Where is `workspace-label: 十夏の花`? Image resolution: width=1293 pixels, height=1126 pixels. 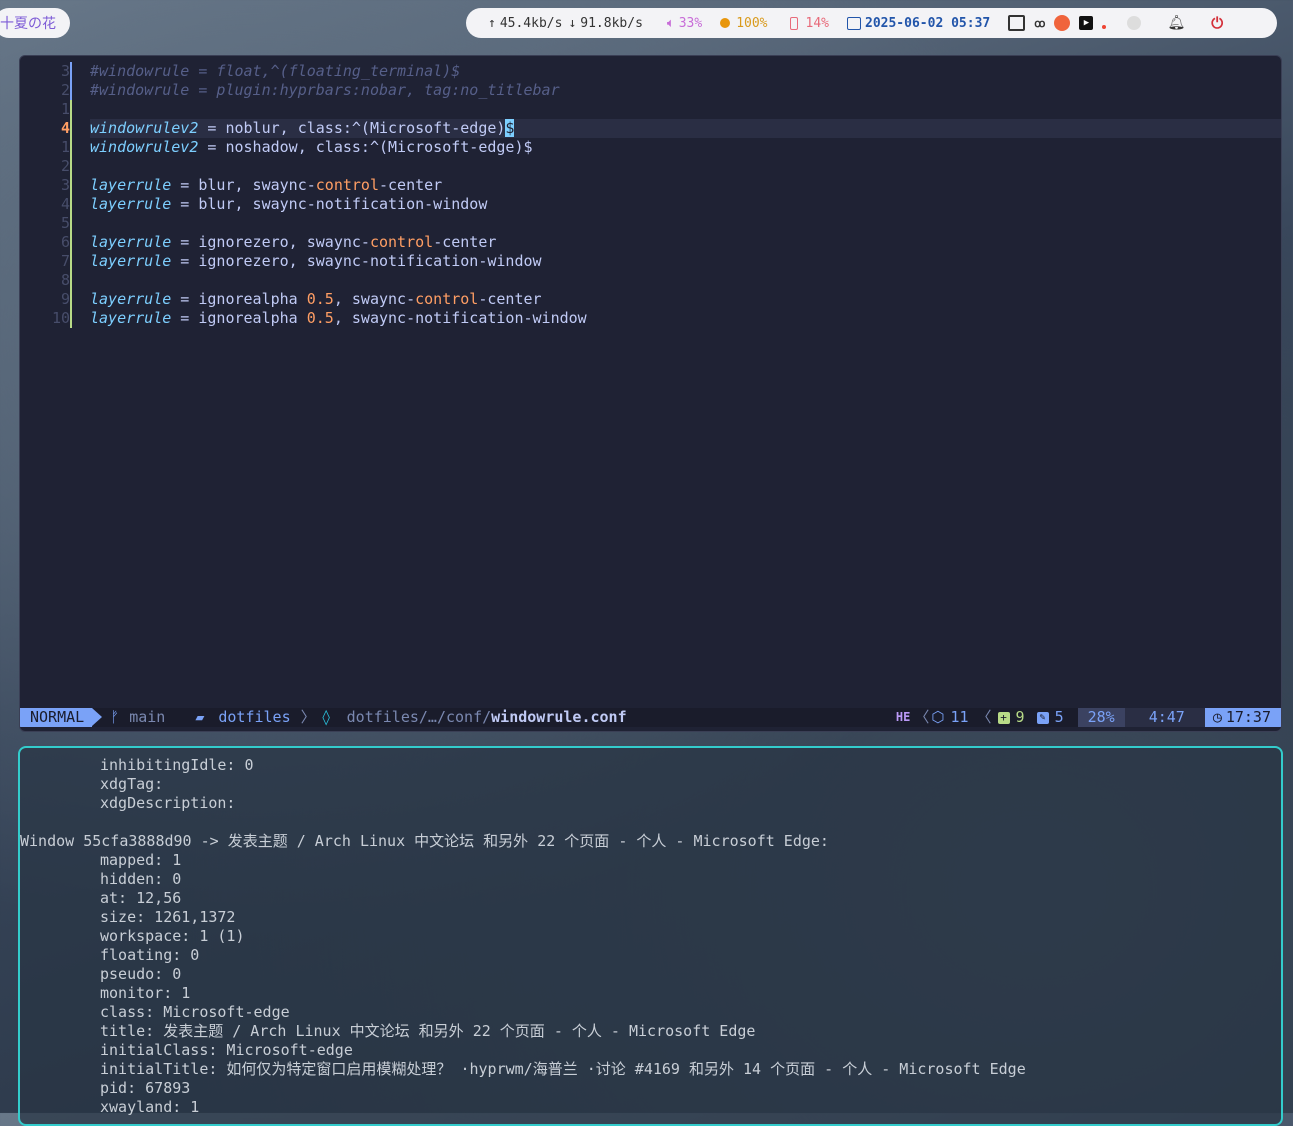 workspace-label: 十夏の花 is located at coordinates (28, 24).